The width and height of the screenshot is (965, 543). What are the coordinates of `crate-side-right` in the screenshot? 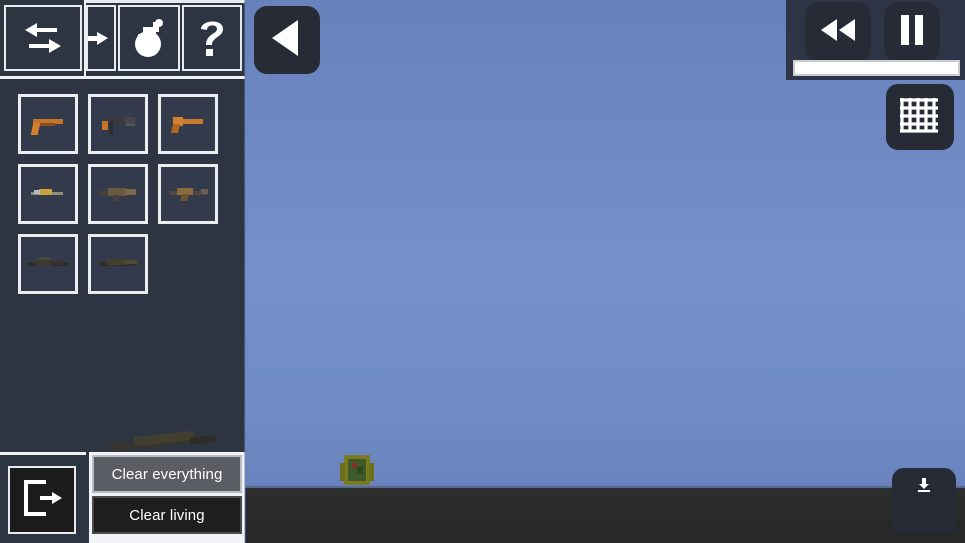 It's located at (371, 472).